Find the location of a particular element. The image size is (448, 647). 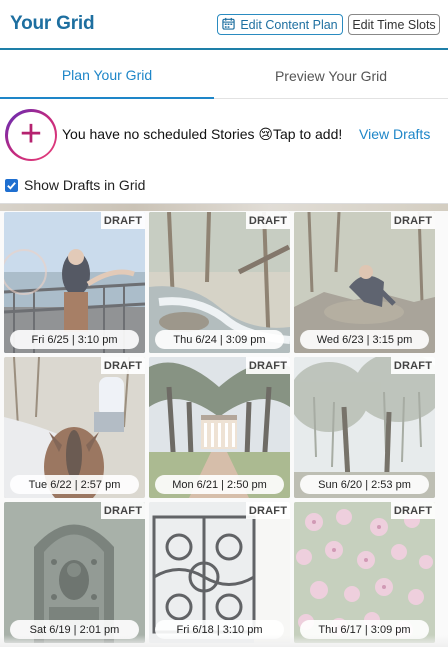

grid-post: DRAFT Wed 6/23 | 3:15 pm is located at coordinates (364, 282).